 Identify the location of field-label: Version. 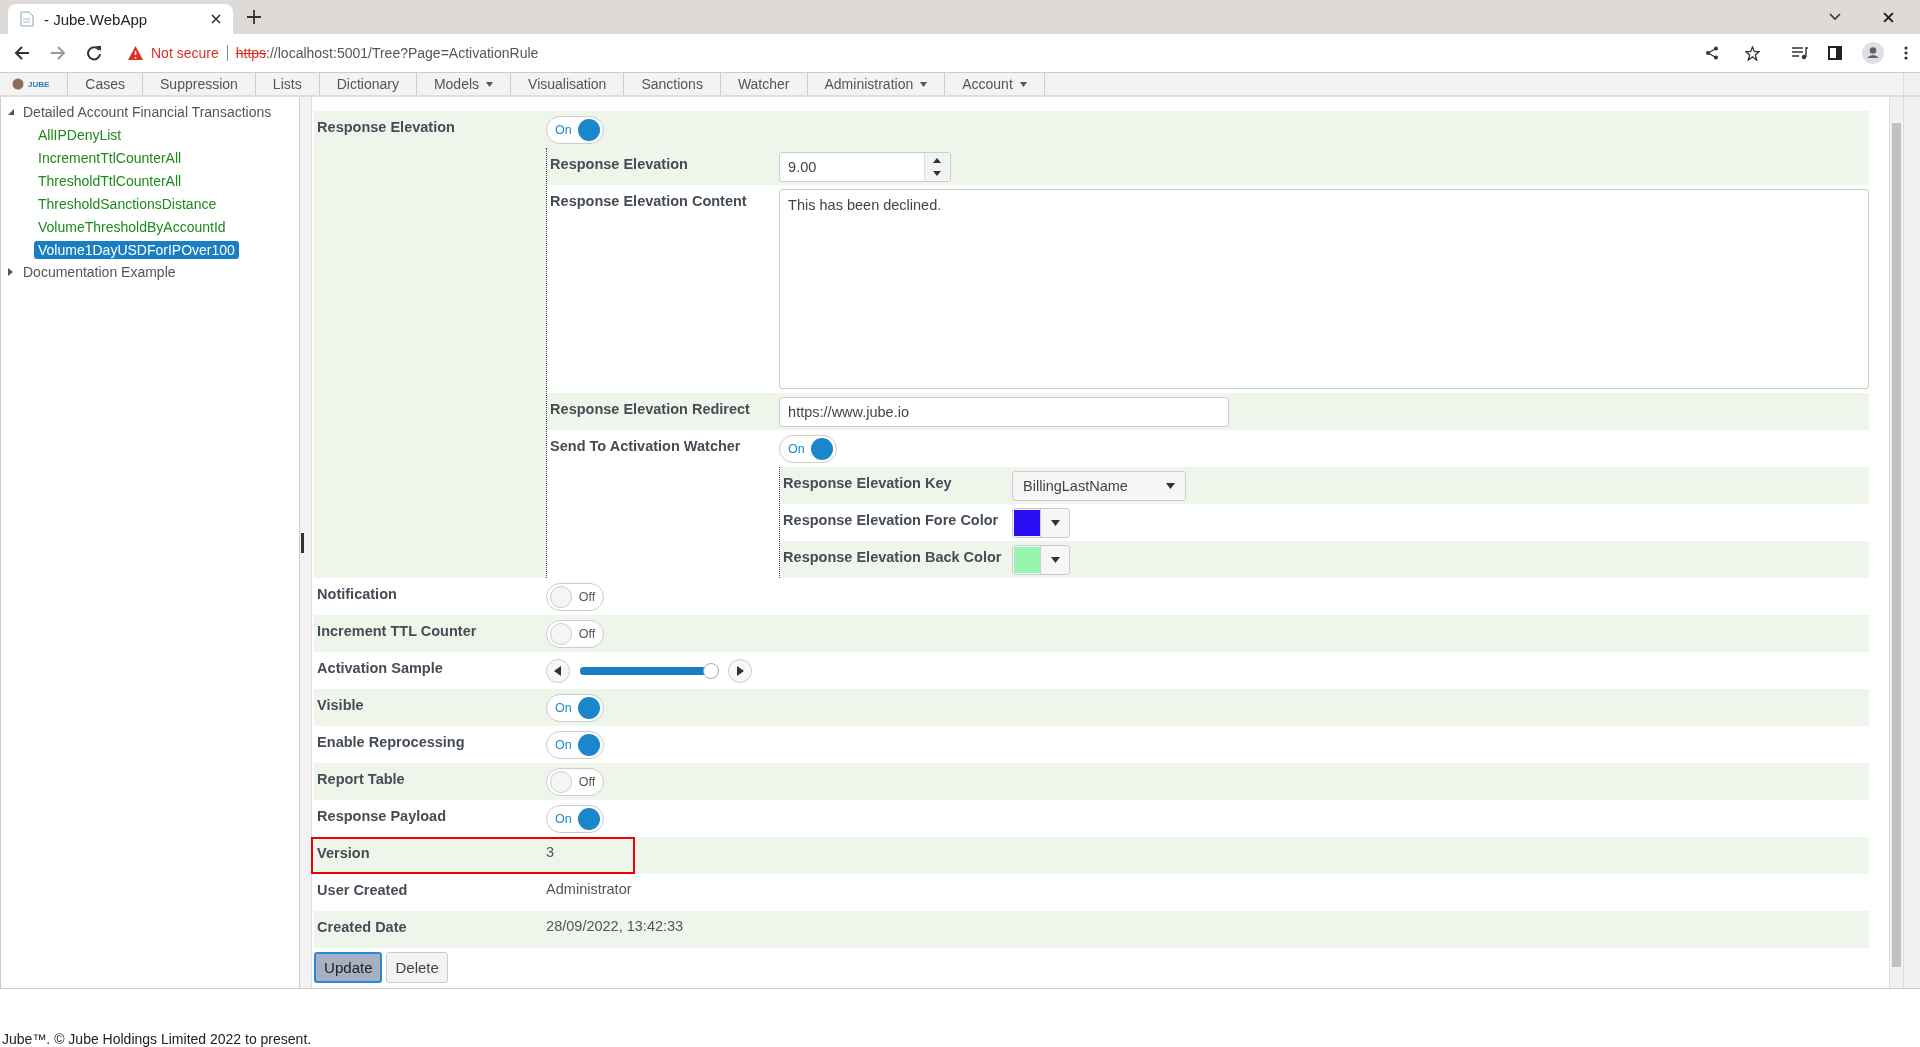
(343, 853).